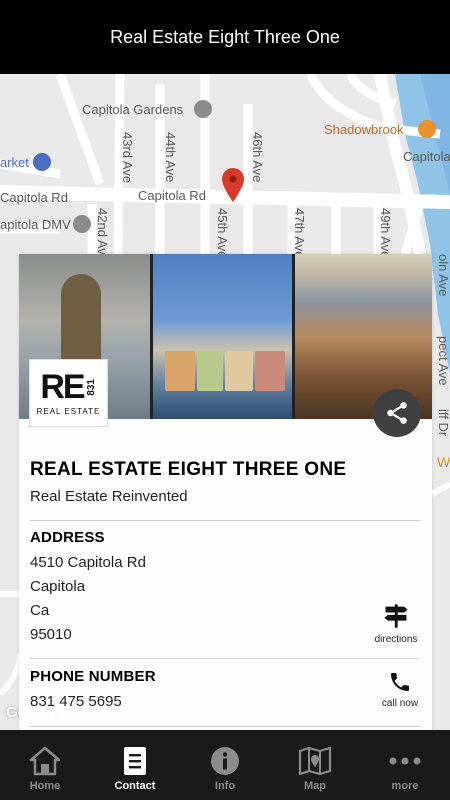 Image resolution: width=450 pixels, height=800 pixels. Describe the element at coordinates (203, 109) in the screenshot. I see `poi-marker` at that location.